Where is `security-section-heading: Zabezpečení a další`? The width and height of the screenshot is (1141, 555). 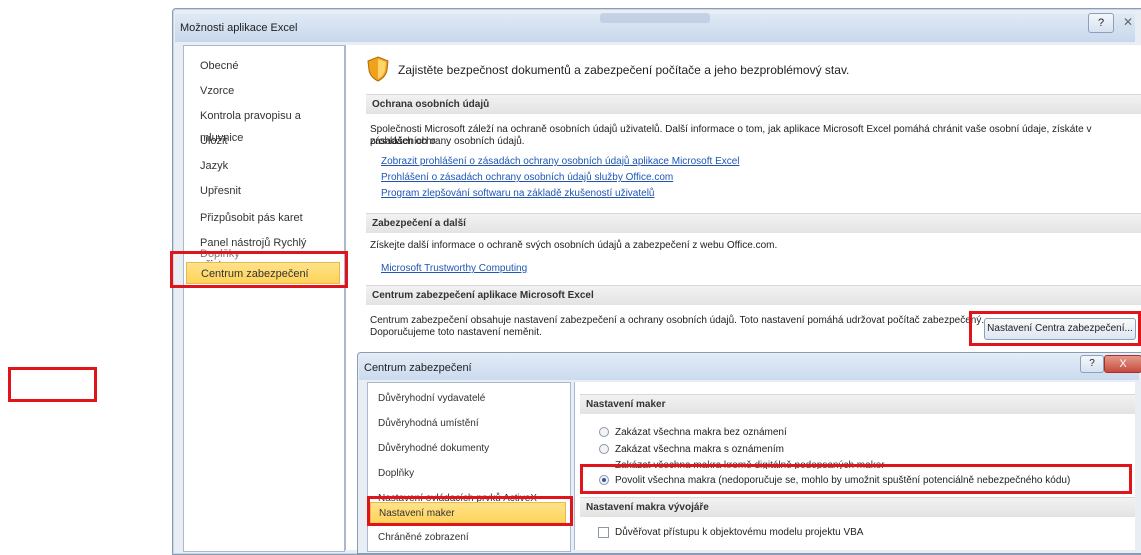 security-section-heading: Zabezpečení a další is located at coordinates (753, 223).